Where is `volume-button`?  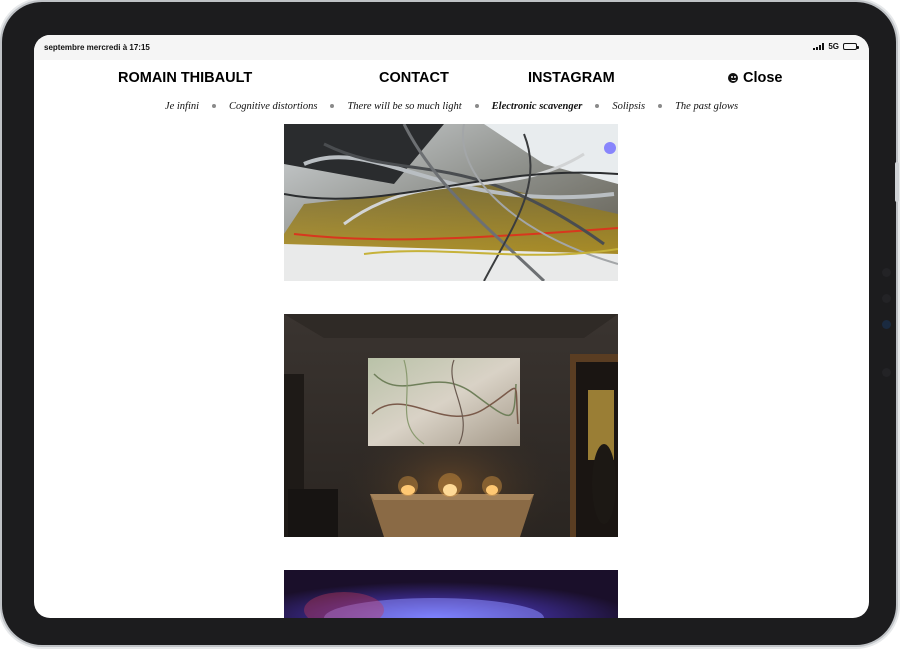 volume-button is located at coordinates (897, 182).